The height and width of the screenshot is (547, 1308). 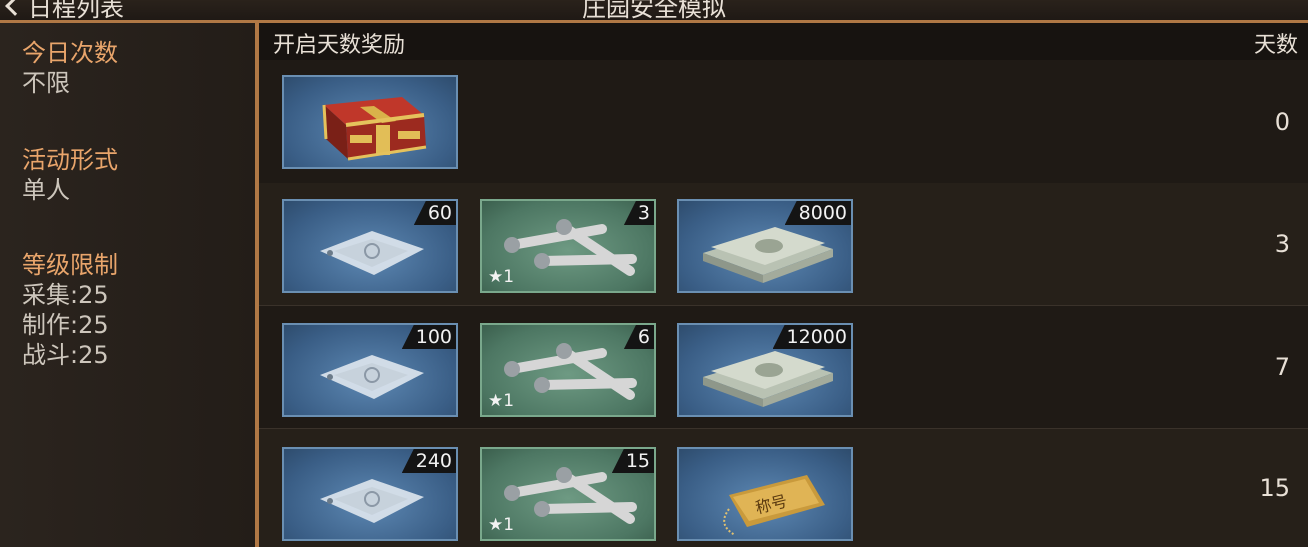 I want to click on level-gather-value: 采集:25, so click(x=65, y=295).